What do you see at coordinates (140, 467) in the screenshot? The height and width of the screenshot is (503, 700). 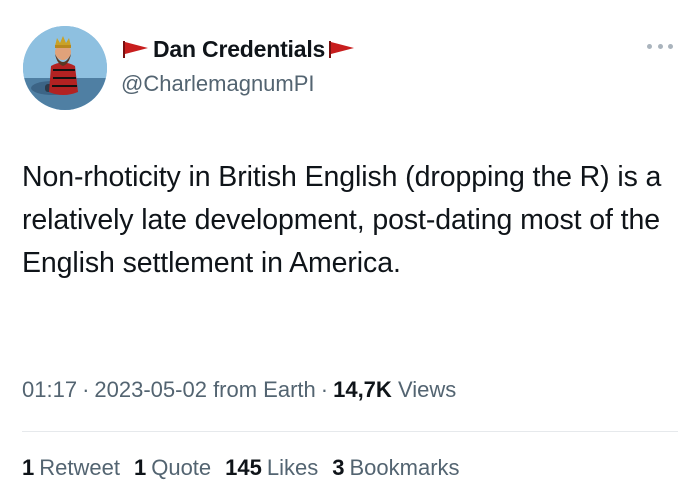 I see `quotes-count: 1` at bounding box center [140, 467].